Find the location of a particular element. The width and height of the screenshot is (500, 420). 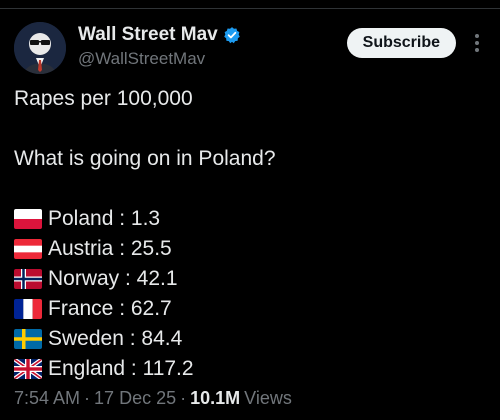

avatar-icon is located at coordinates (40, 48).